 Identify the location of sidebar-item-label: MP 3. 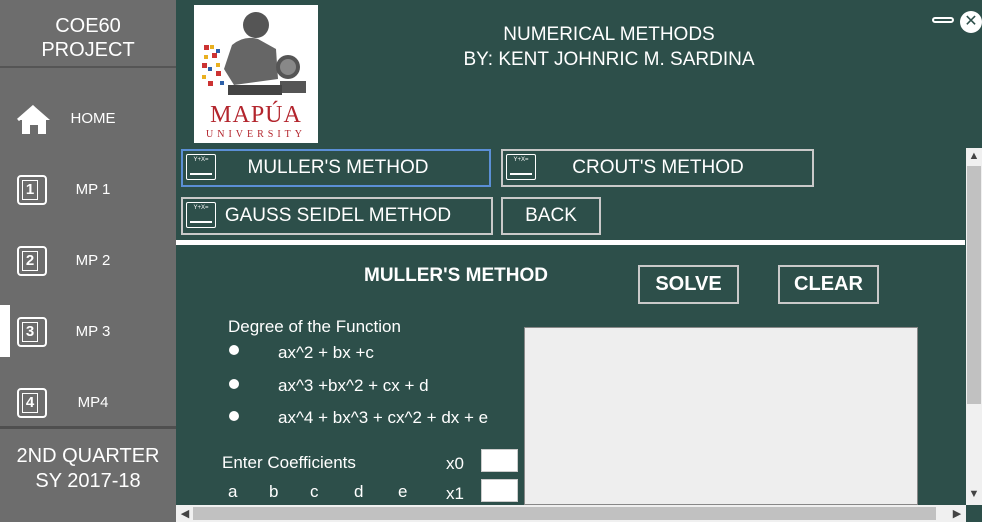
(93, 331).